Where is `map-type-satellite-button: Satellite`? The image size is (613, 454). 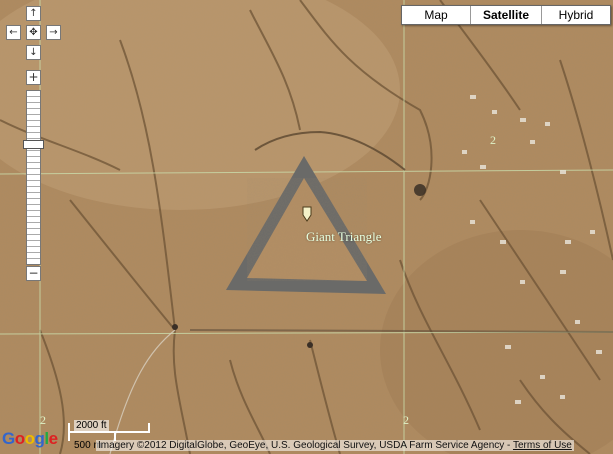
map-type-satellite-button: Satellite is located at coordinates (505, 15).